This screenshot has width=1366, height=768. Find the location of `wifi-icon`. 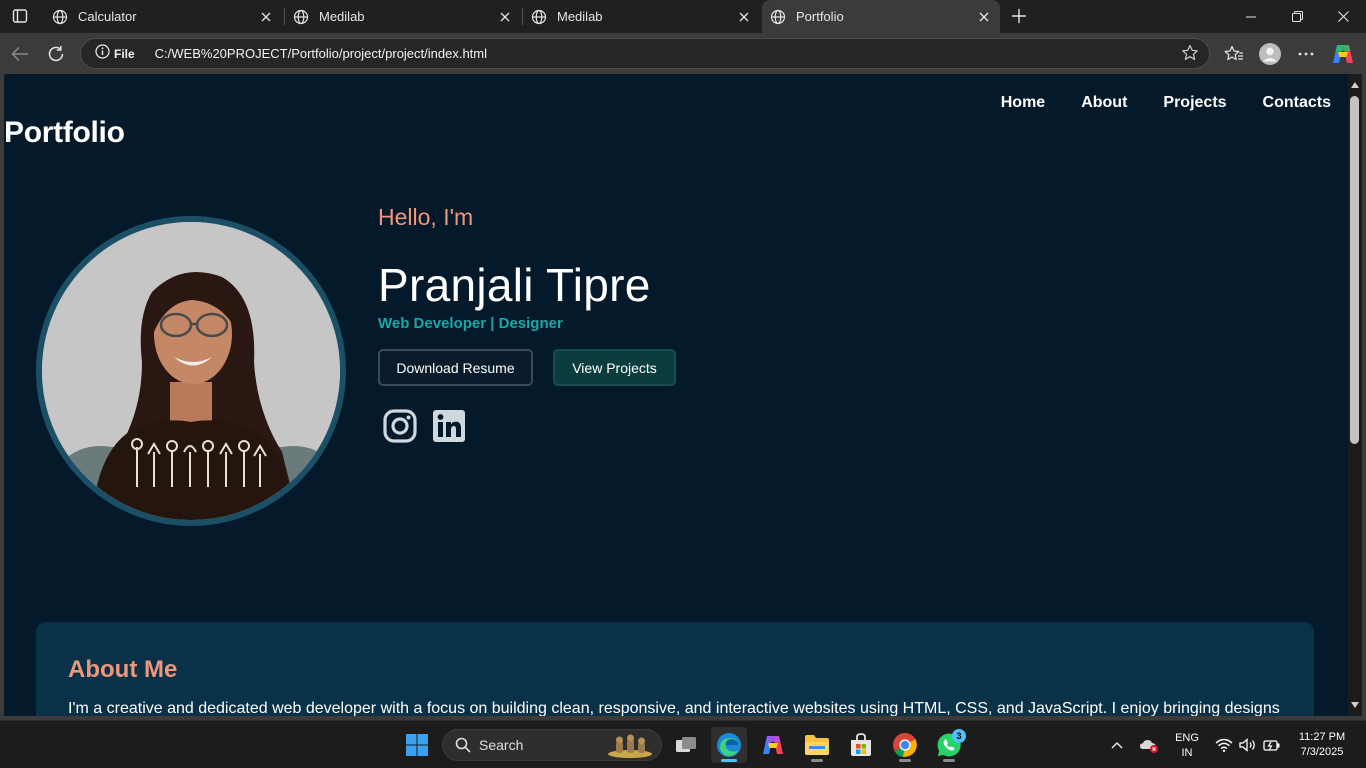

wifi-icon is located at coordinates (1224, 744).